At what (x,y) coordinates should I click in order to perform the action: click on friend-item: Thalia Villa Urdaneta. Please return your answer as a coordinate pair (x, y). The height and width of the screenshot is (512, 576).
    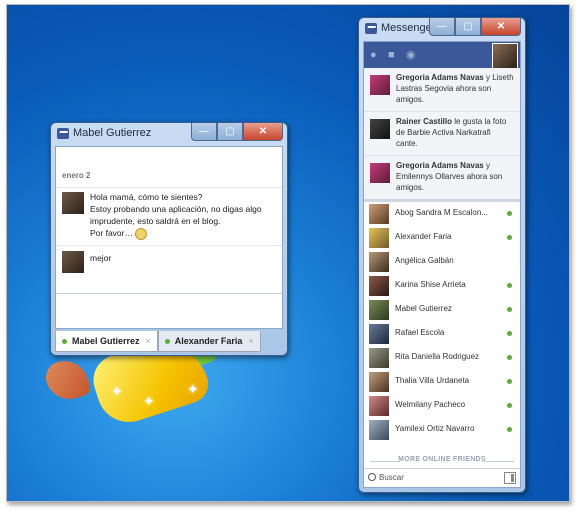
    Looking at the image, I should click on (442, 382).